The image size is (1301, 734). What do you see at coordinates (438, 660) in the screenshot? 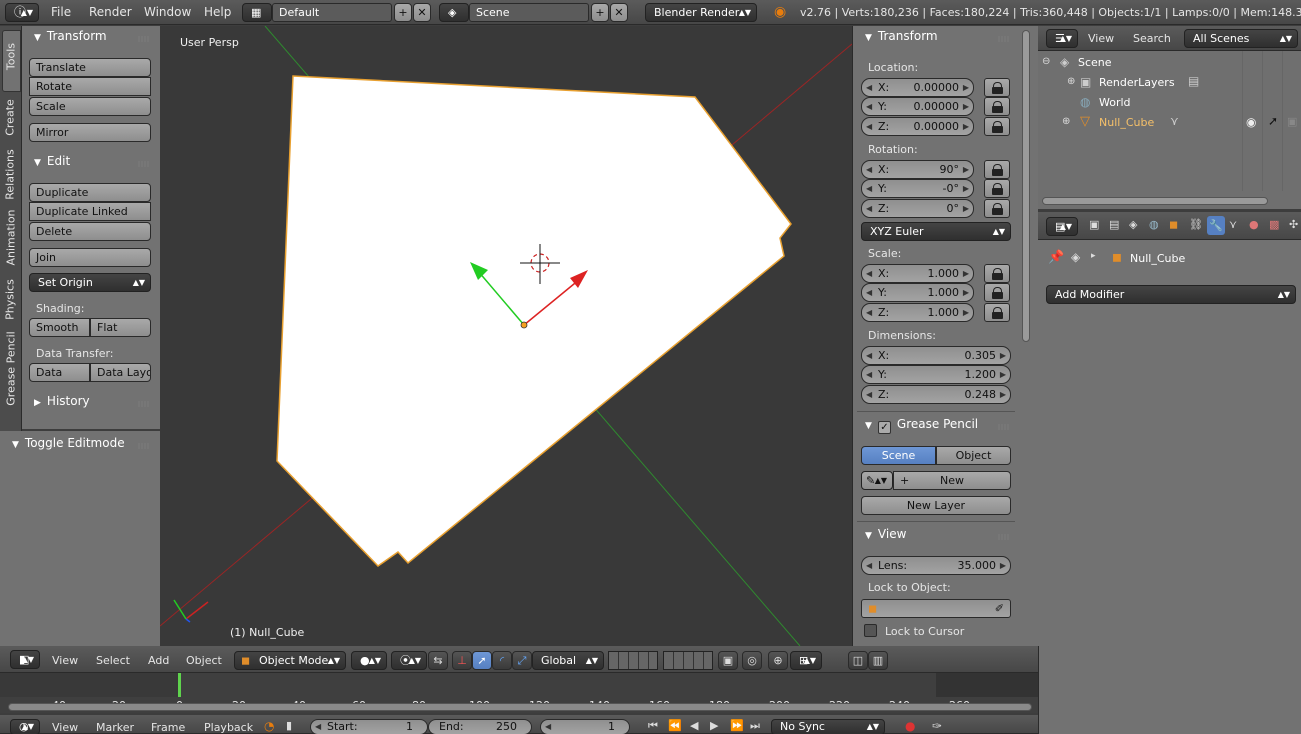
I see `manipulator-toggle-button: ⇆` at bounding box center [438, 660].